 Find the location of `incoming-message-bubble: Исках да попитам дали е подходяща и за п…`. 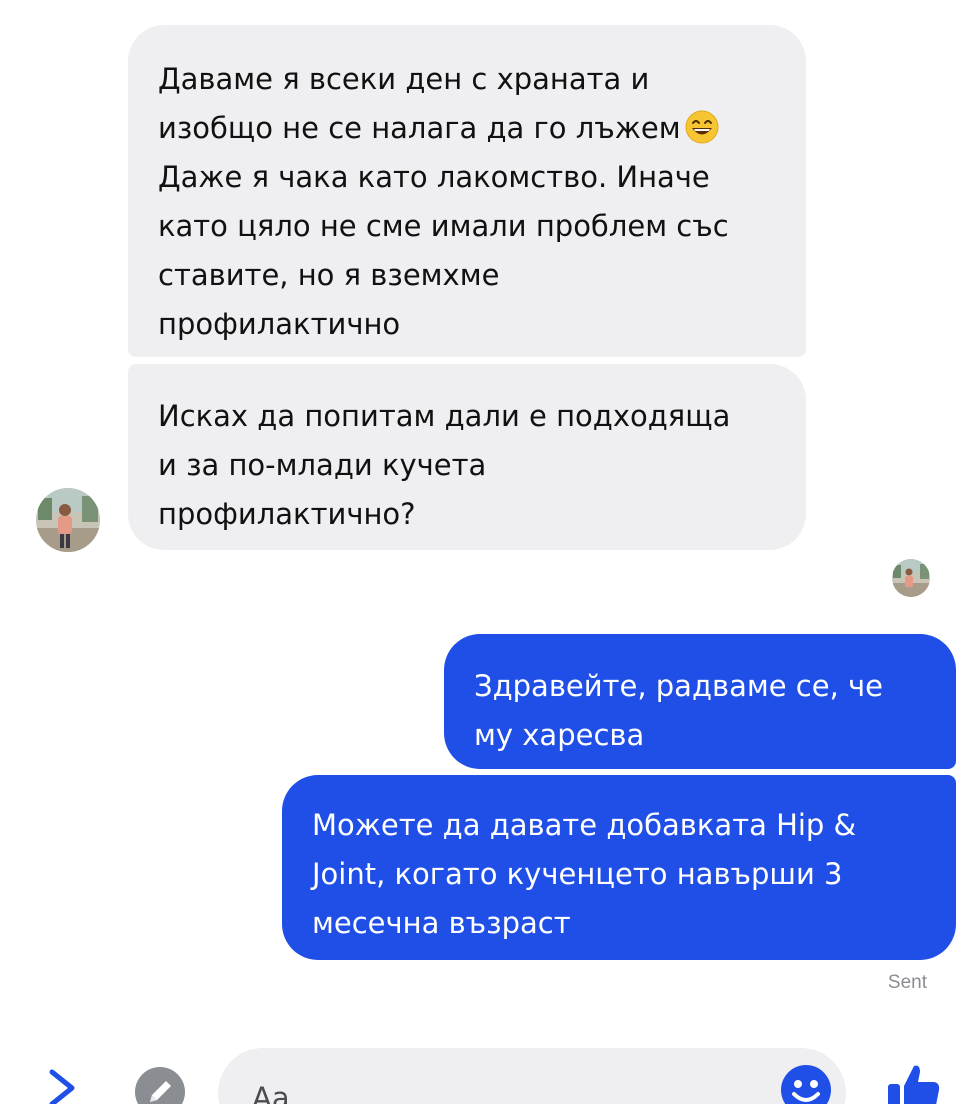

incoming-message-bubble: Исках да попитам дали е подходяща и за п… is located at coordinates (467, 457).